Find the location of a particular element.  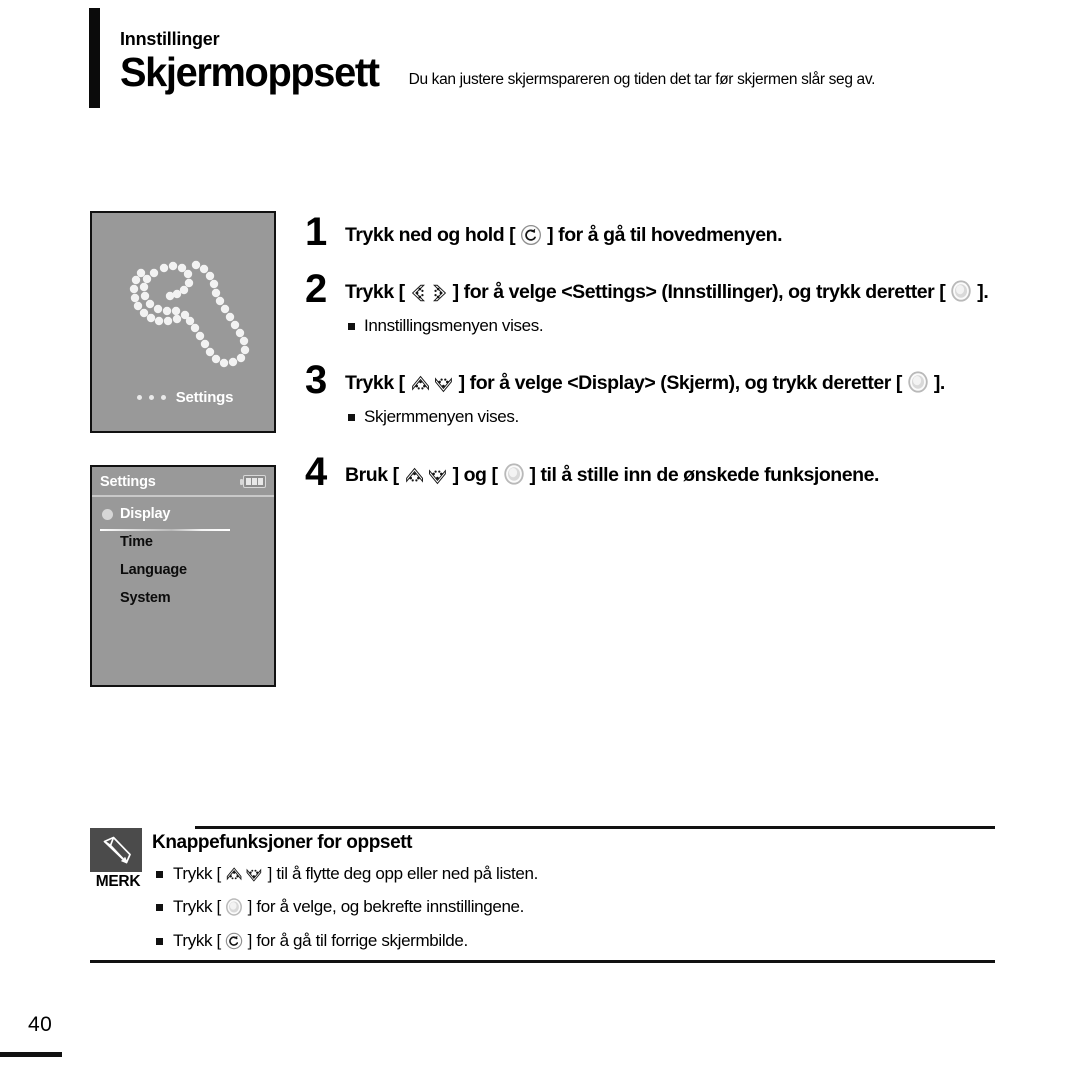

note-badge-box is located at coordinates (116, 850).